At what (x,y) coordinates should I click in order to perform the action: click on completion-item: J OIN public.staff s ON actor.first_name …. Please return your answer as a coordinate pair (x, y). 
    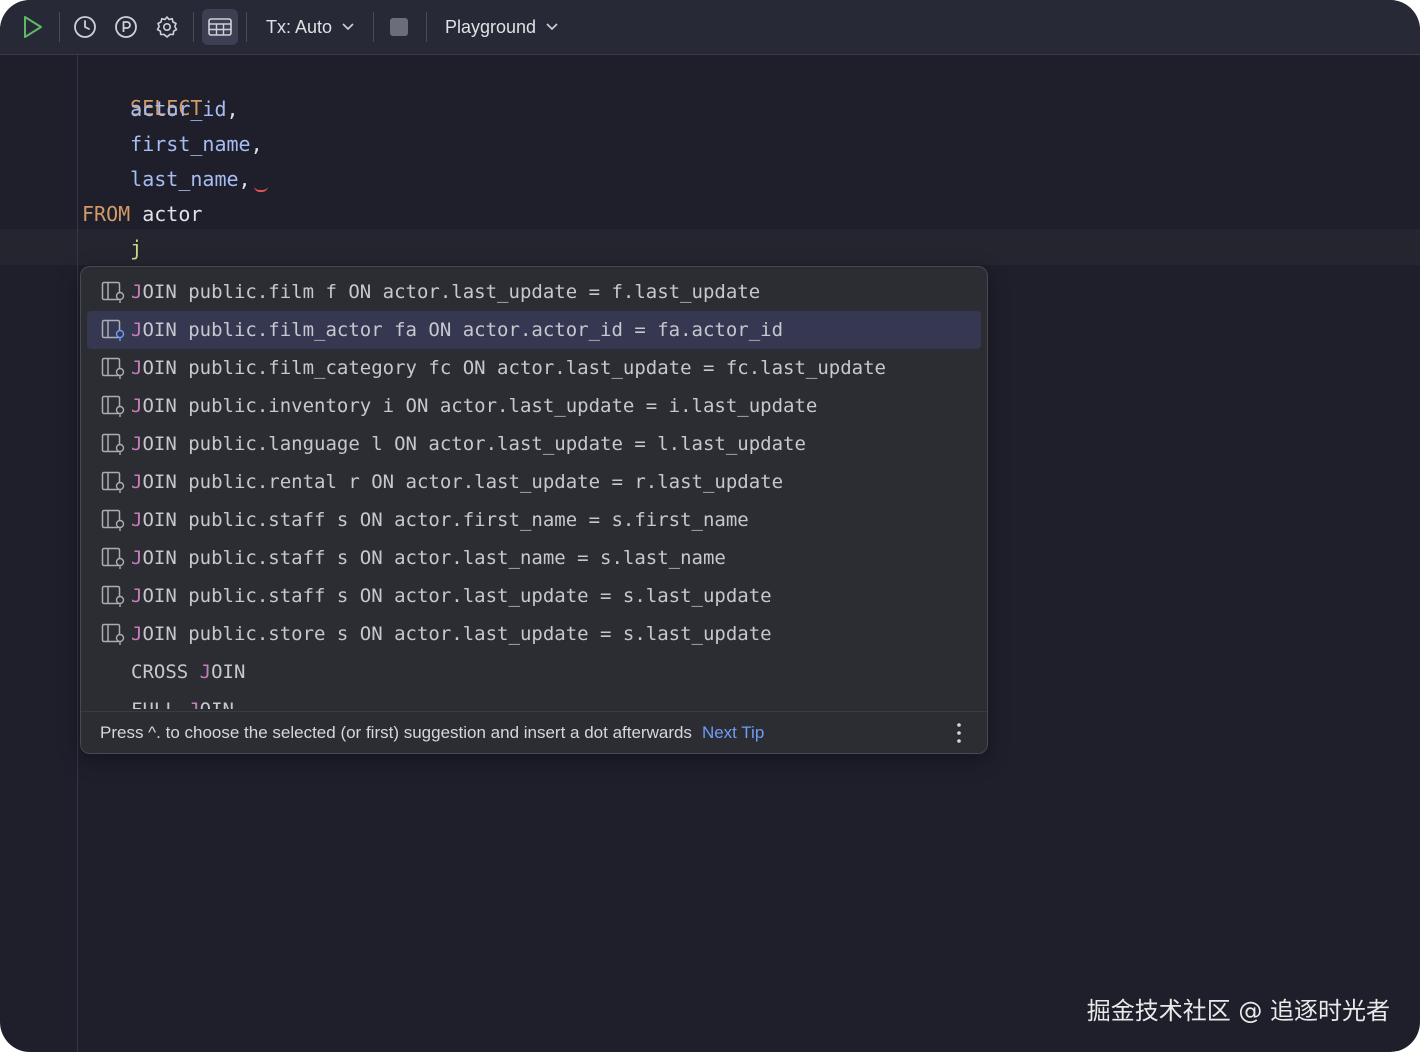
    Looking at the image, I should click on (534, 520).